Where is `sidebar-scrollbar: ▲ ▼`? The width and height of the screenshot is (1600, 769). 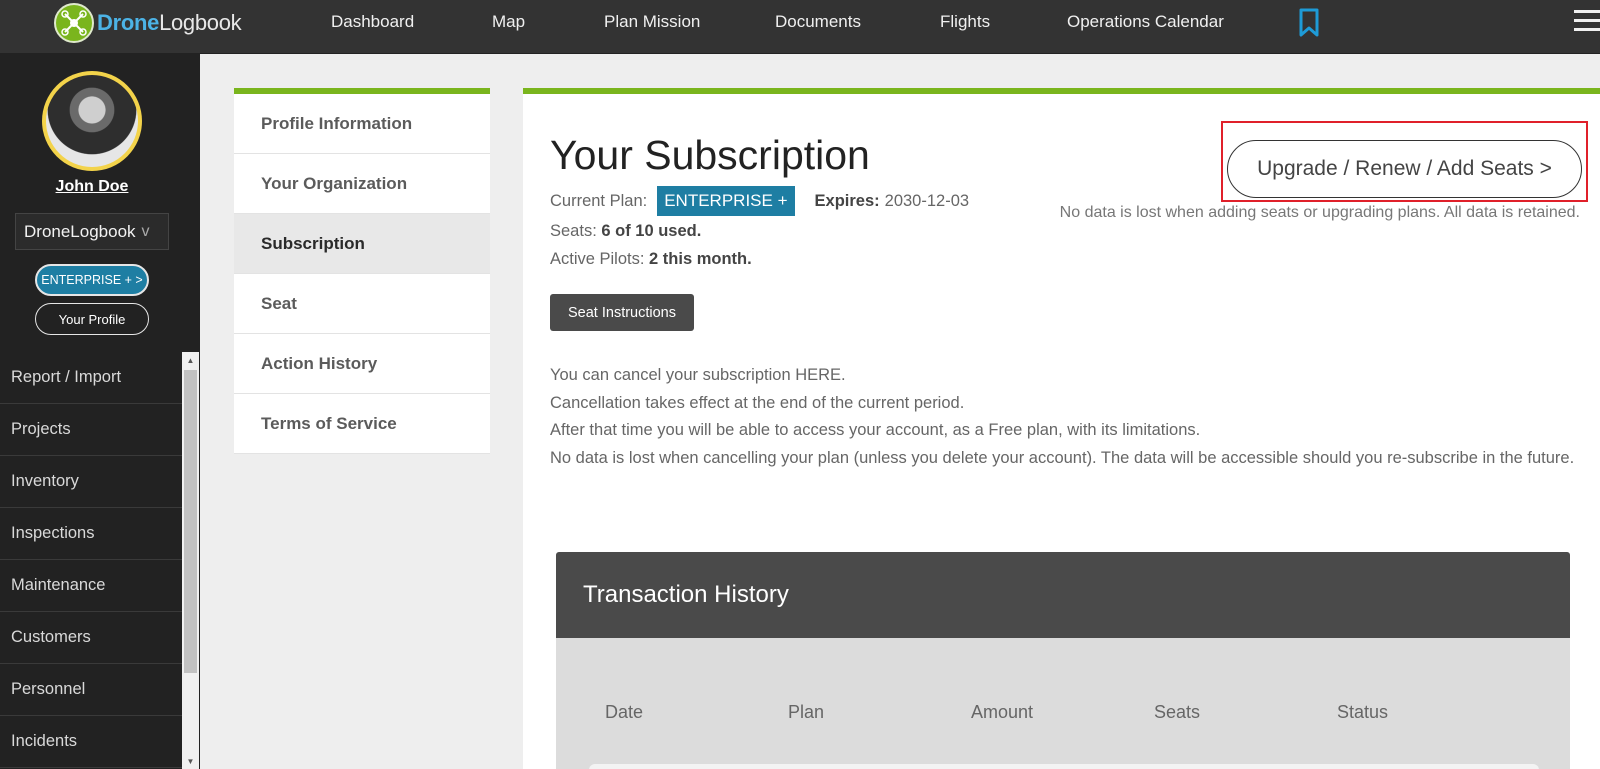
sidebar-scrollbar: ▲ ▼ is located at coordinates (190, 560).